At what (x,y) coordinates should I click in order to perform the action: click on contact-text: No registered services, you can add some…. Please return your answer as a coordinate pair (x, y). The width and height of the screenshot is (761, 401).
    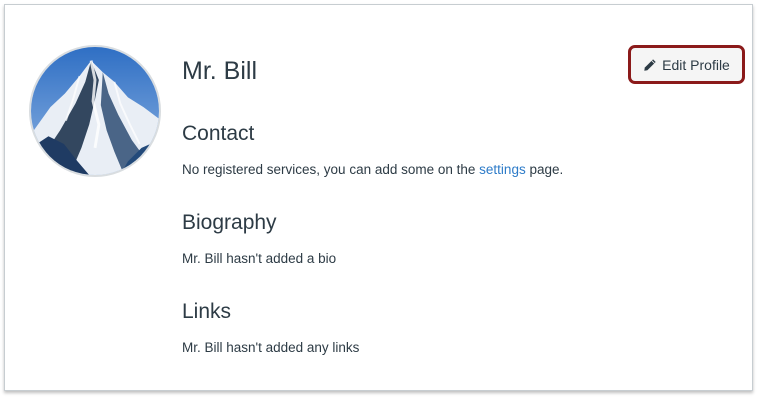
    Looking at the image, I should click on (372, 170).